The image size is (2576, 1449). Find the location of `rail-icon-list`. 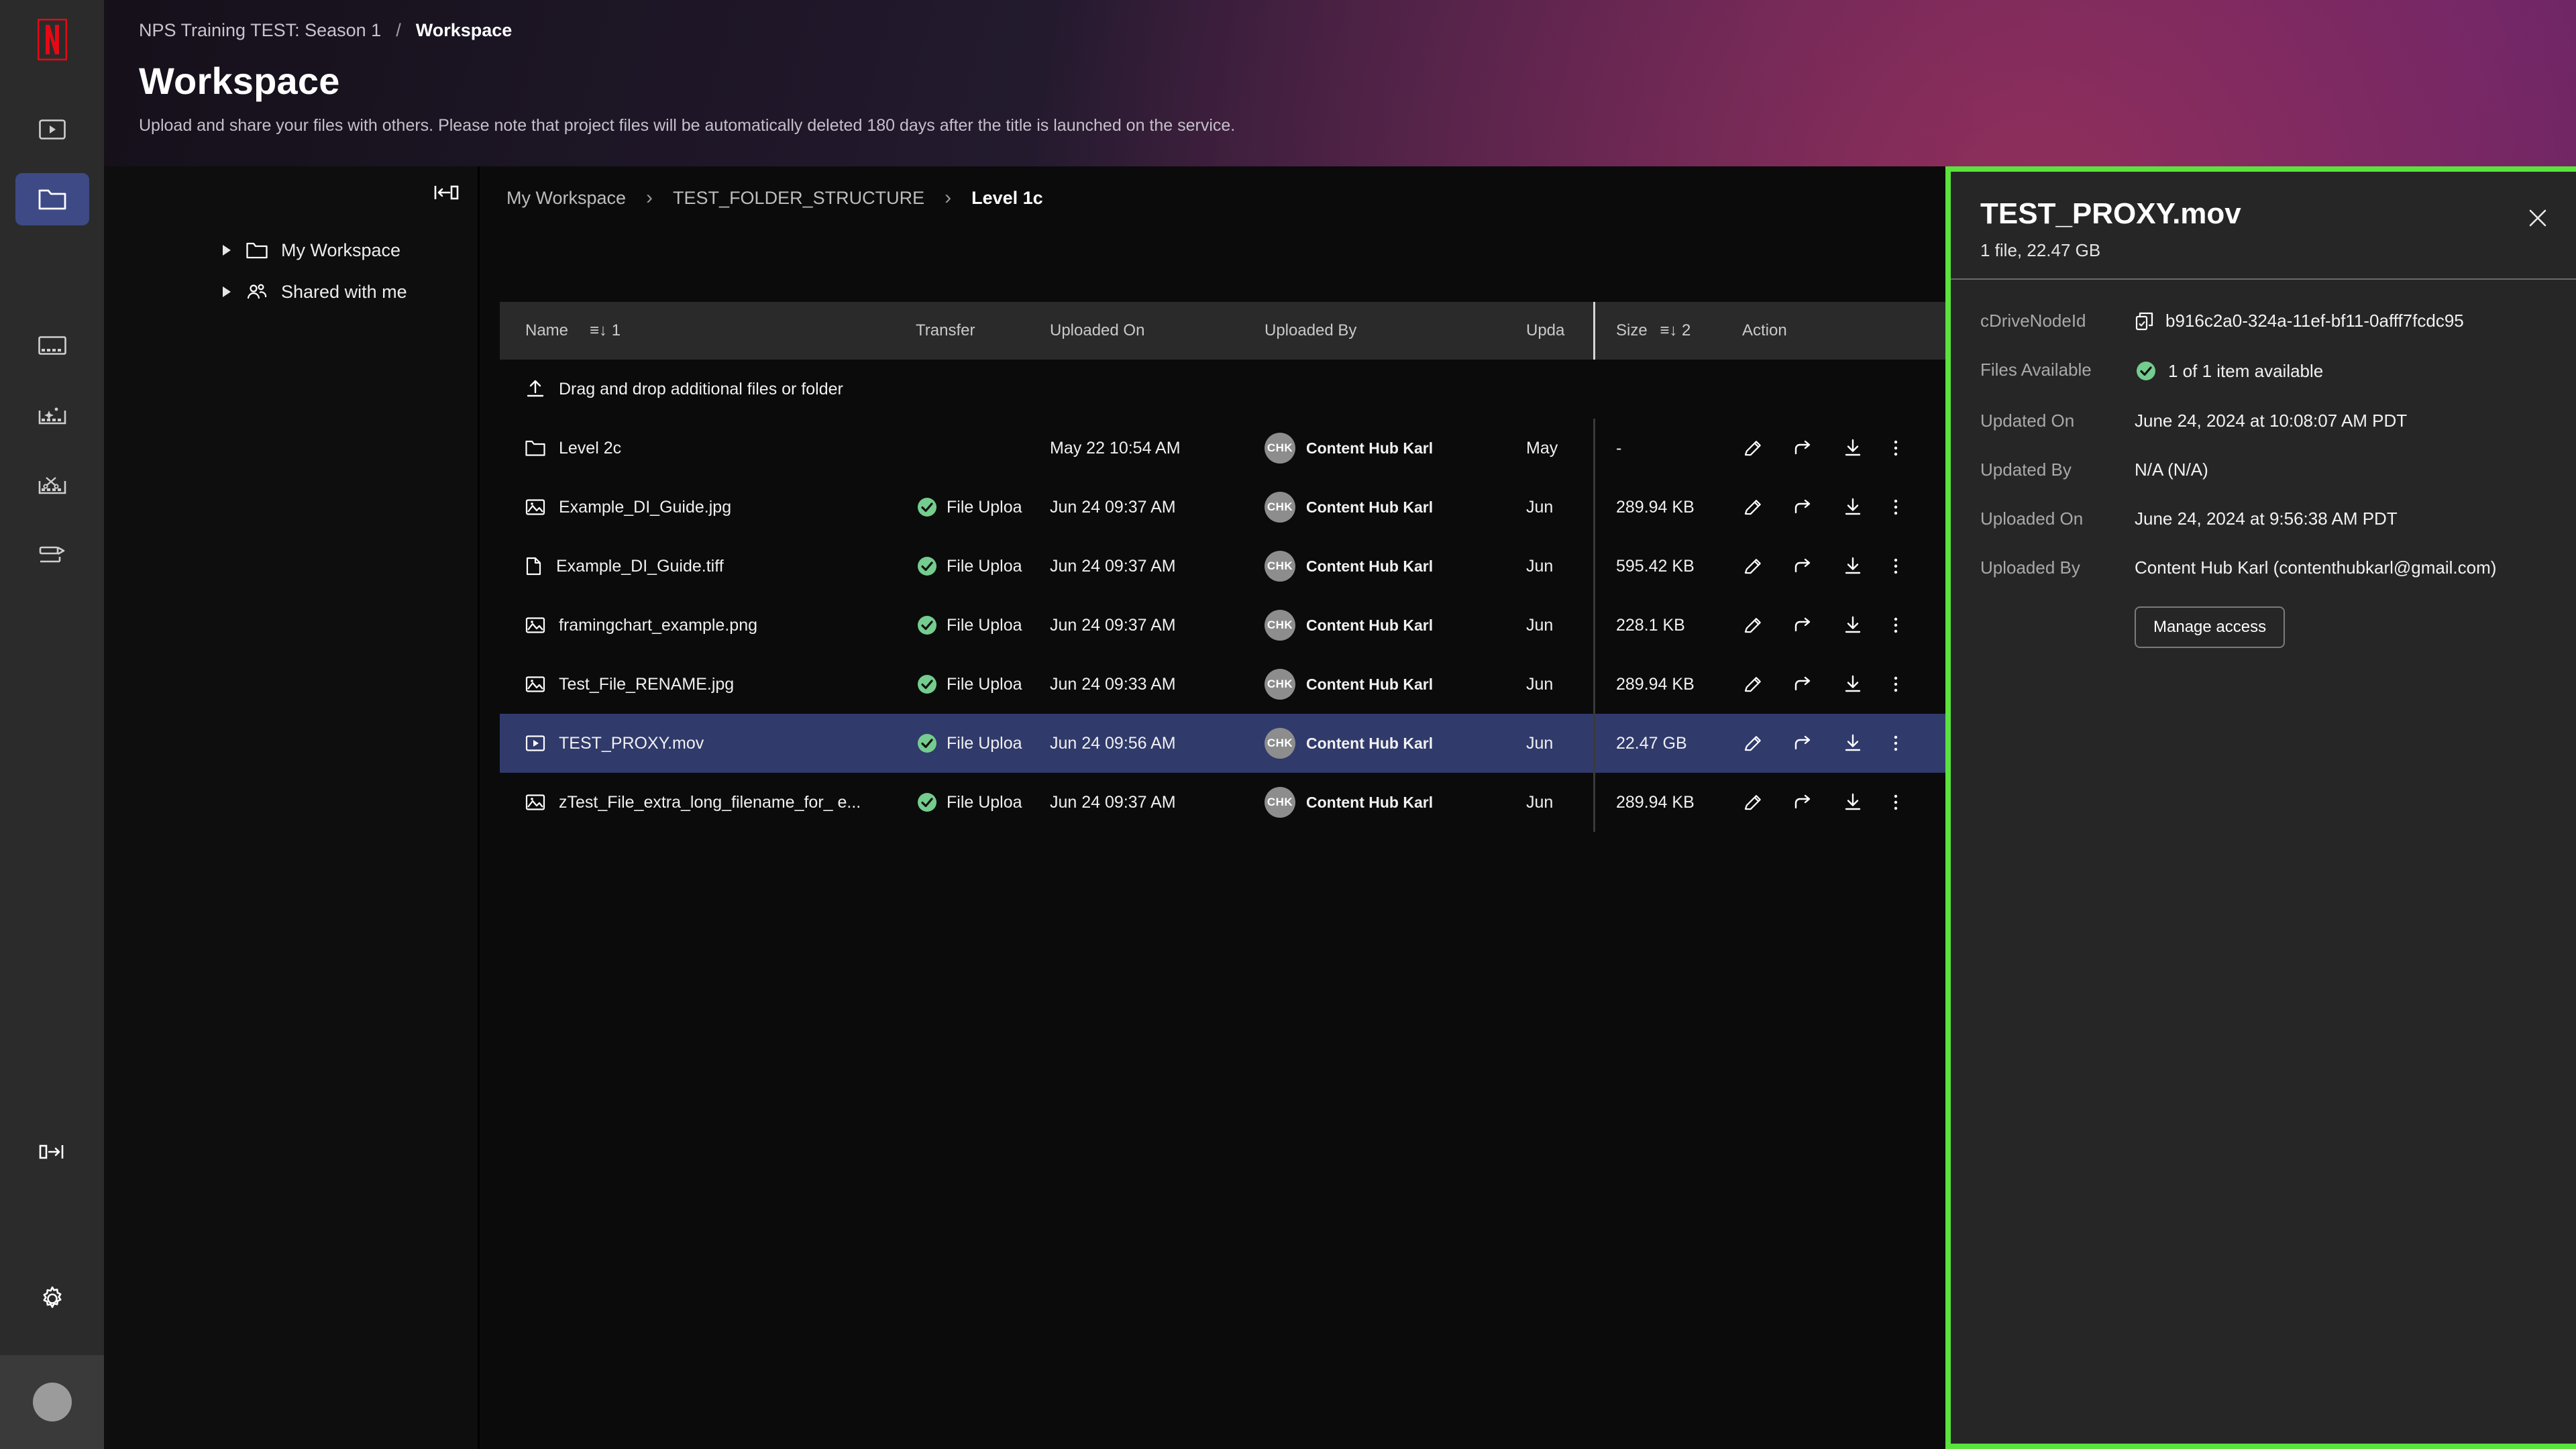

rail-icon-list is located at coordinates (52, 342).